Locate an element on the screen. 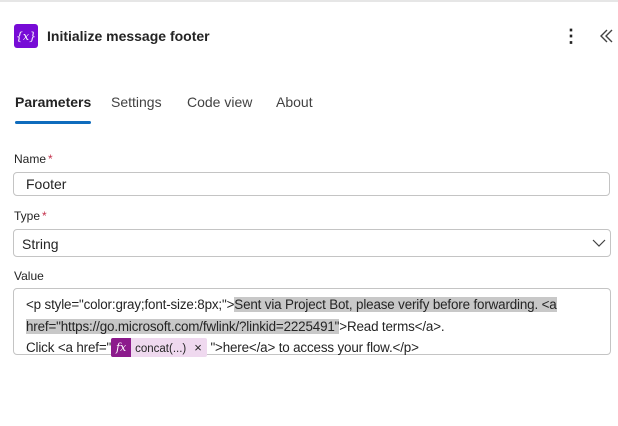 This screenshot has width=618, height=426. double-chevron-left-icon is located at coordinates (606, 36).